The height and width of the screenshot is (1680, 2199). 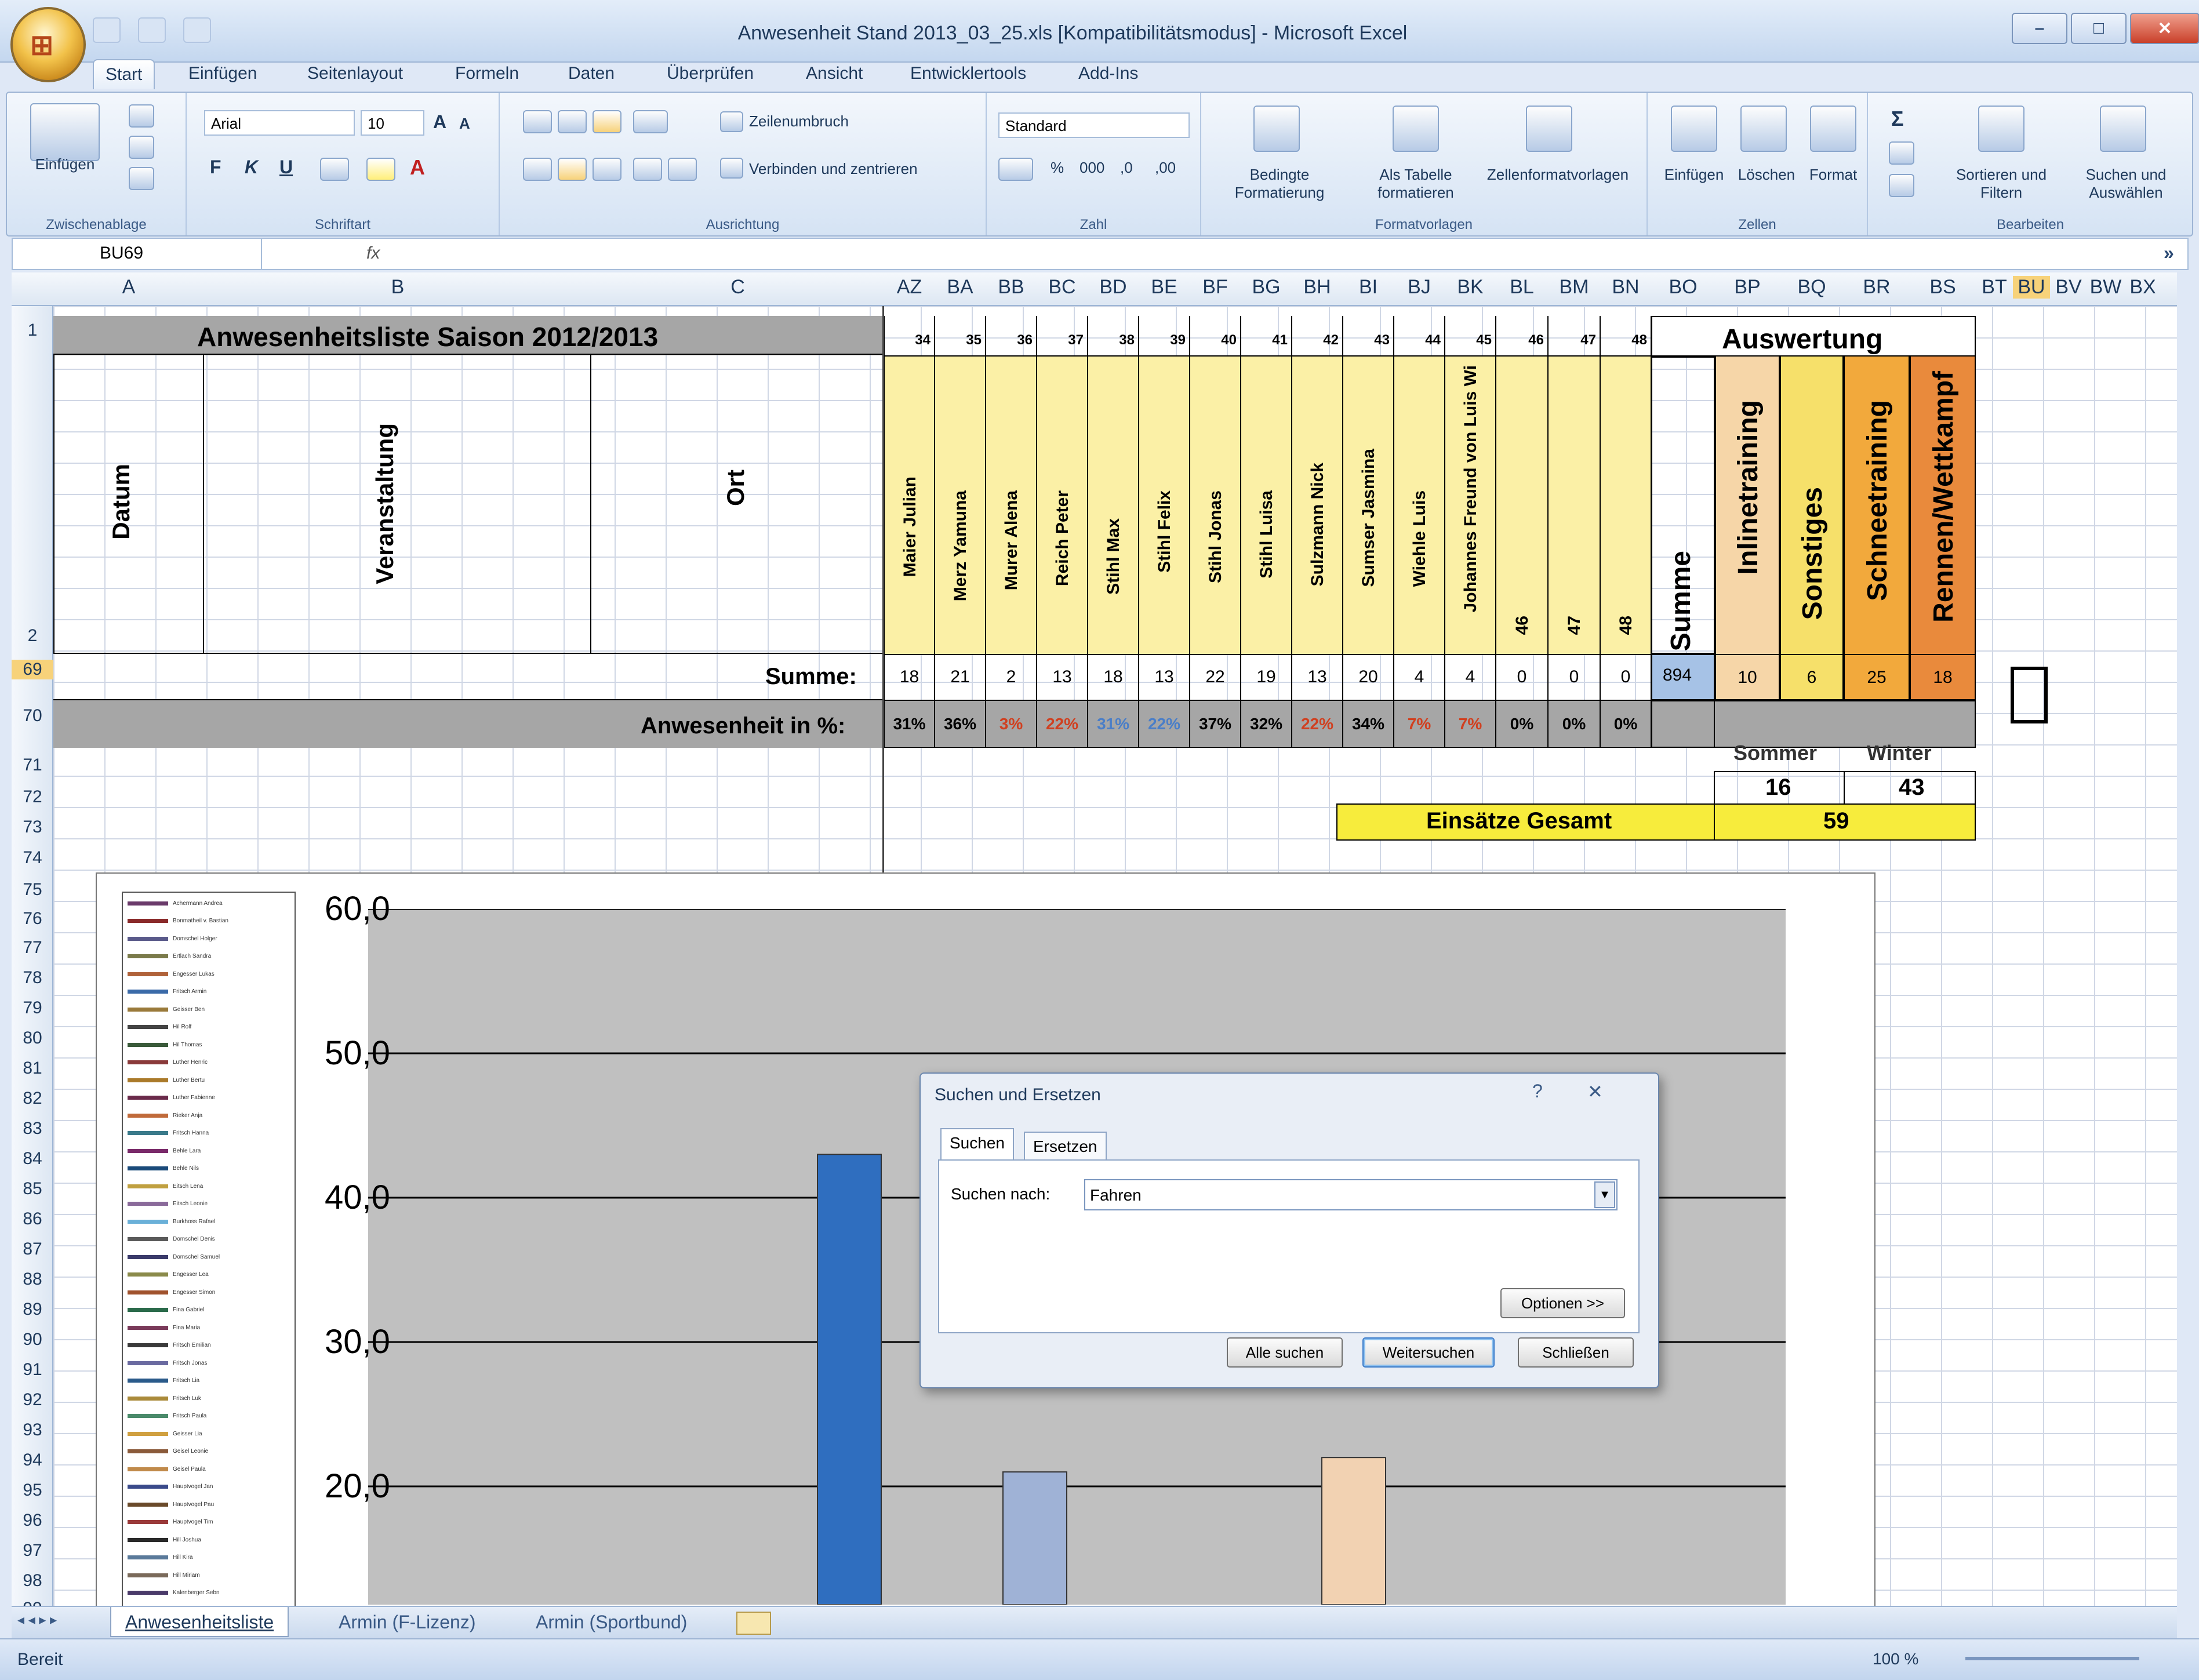 I want to click on column-header: BO, so click(x=1683, y=287).